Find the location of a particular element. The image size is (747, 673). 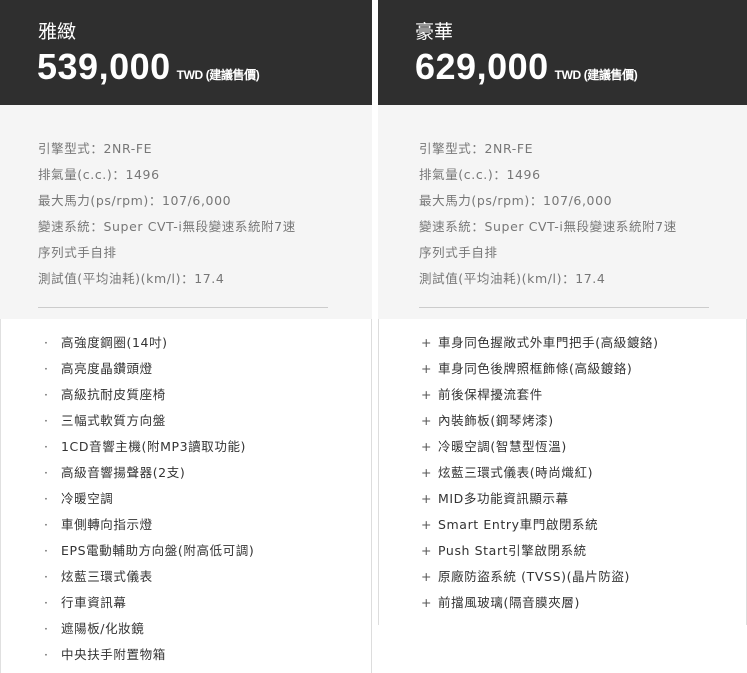

feature-label: 高級抗耐皮質座椅 is located at coordinates (113, 394).